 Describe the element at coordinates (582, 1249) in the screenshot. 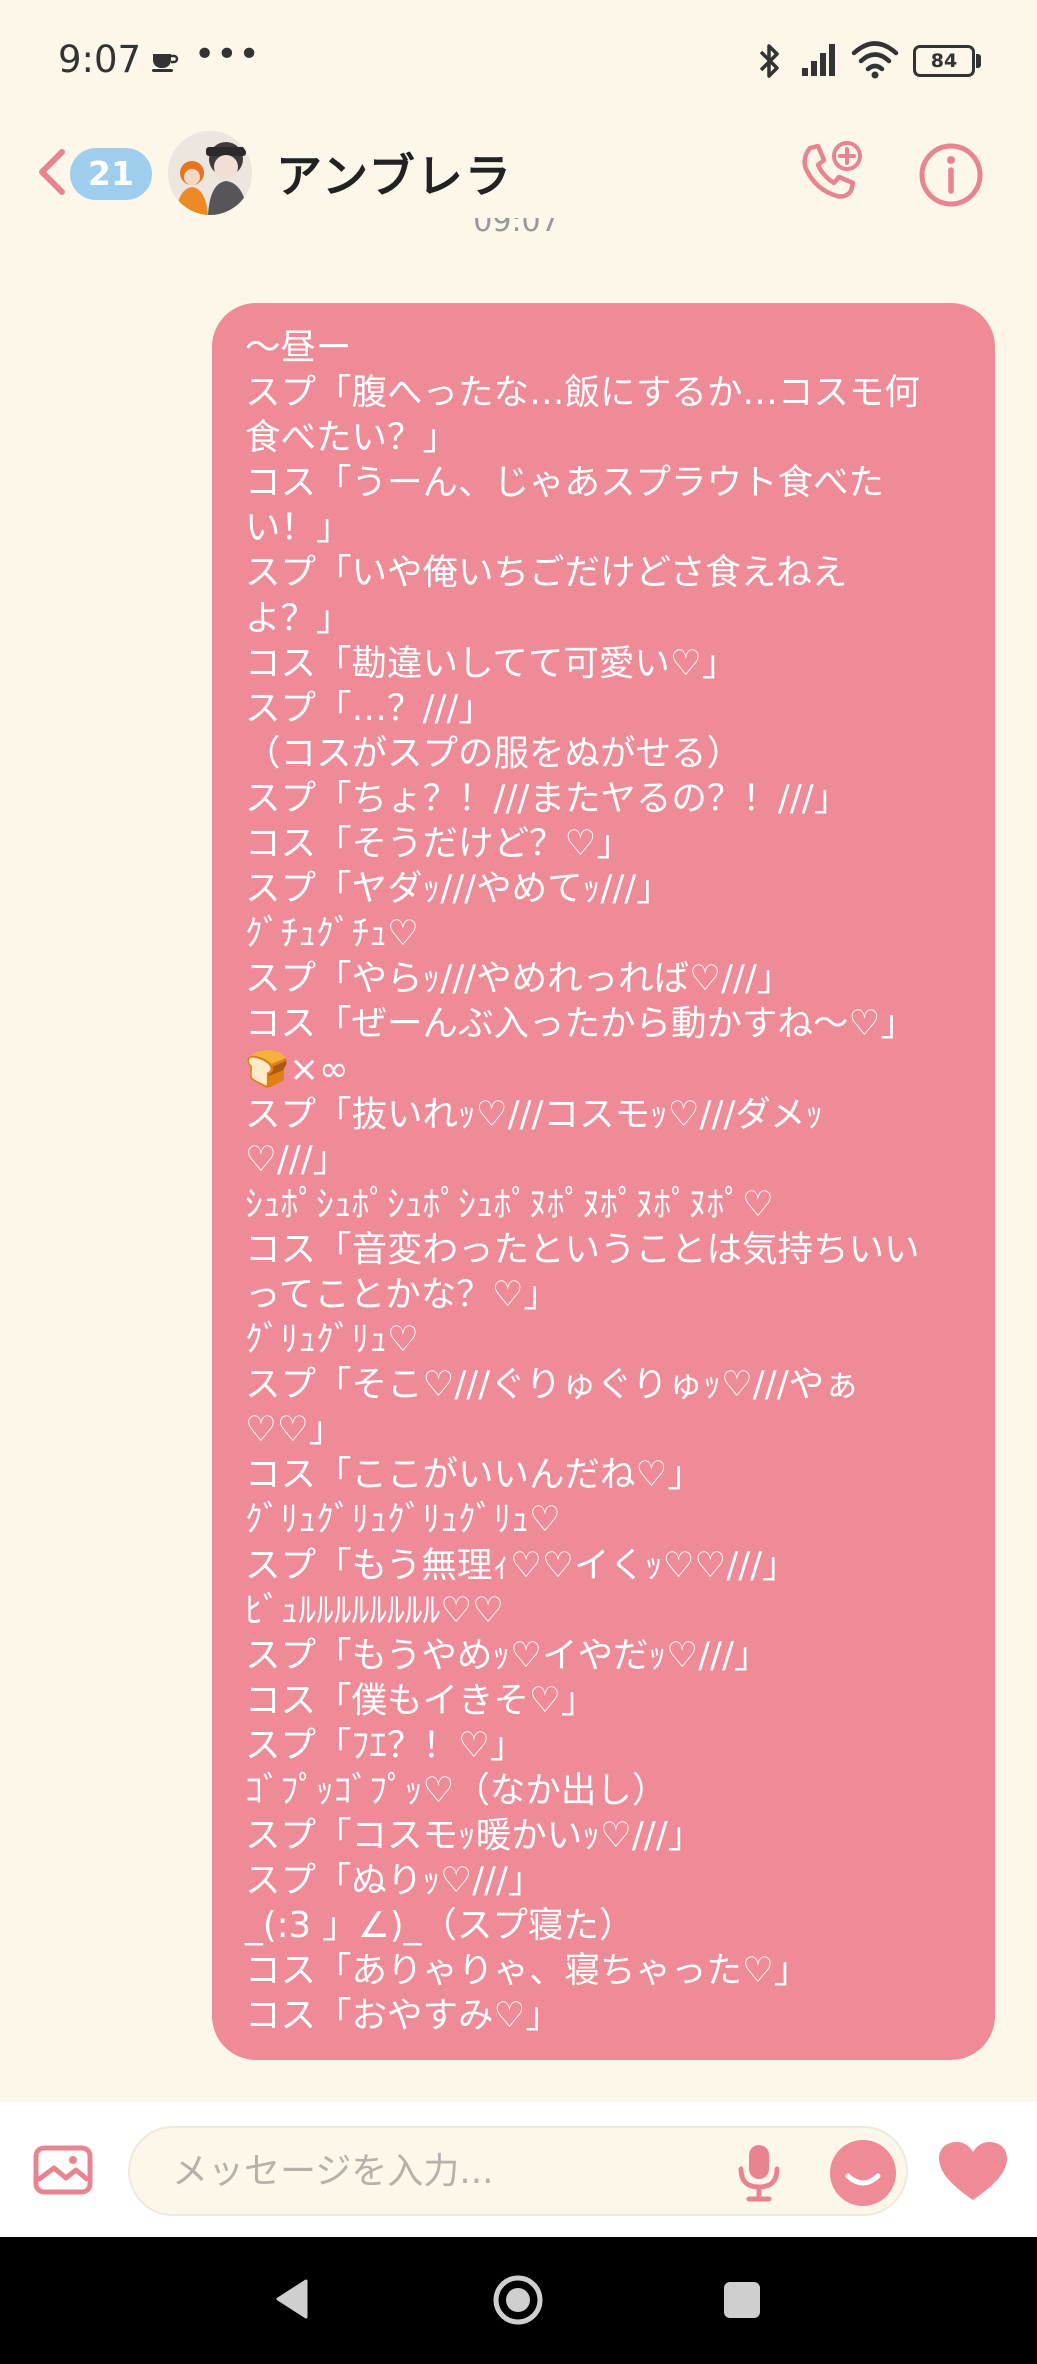

I see `message-line: コス「音変わったということは気持ちいい` at that location.